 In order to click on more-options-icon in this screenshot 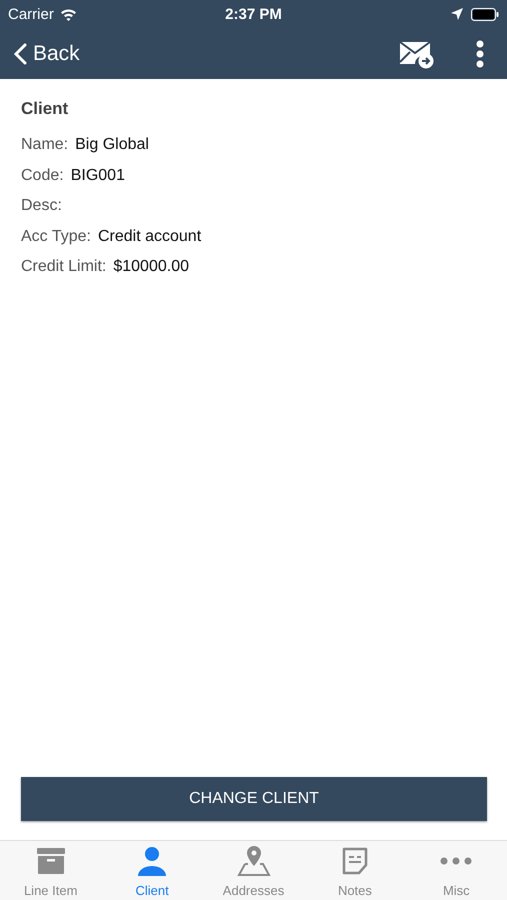, I will do `click(480, 54)`.